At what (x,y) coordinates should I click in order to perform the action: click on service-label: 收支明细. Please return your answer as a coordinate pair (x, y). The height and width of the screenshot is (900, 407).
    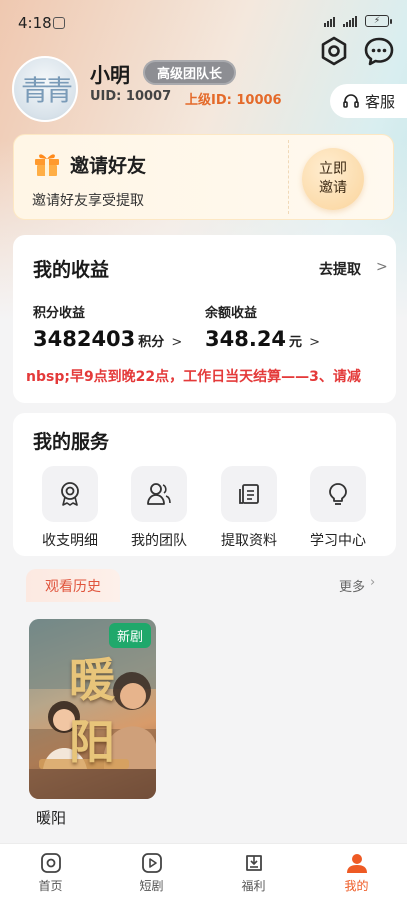
    Looking at the image, I should click on (70, 541).